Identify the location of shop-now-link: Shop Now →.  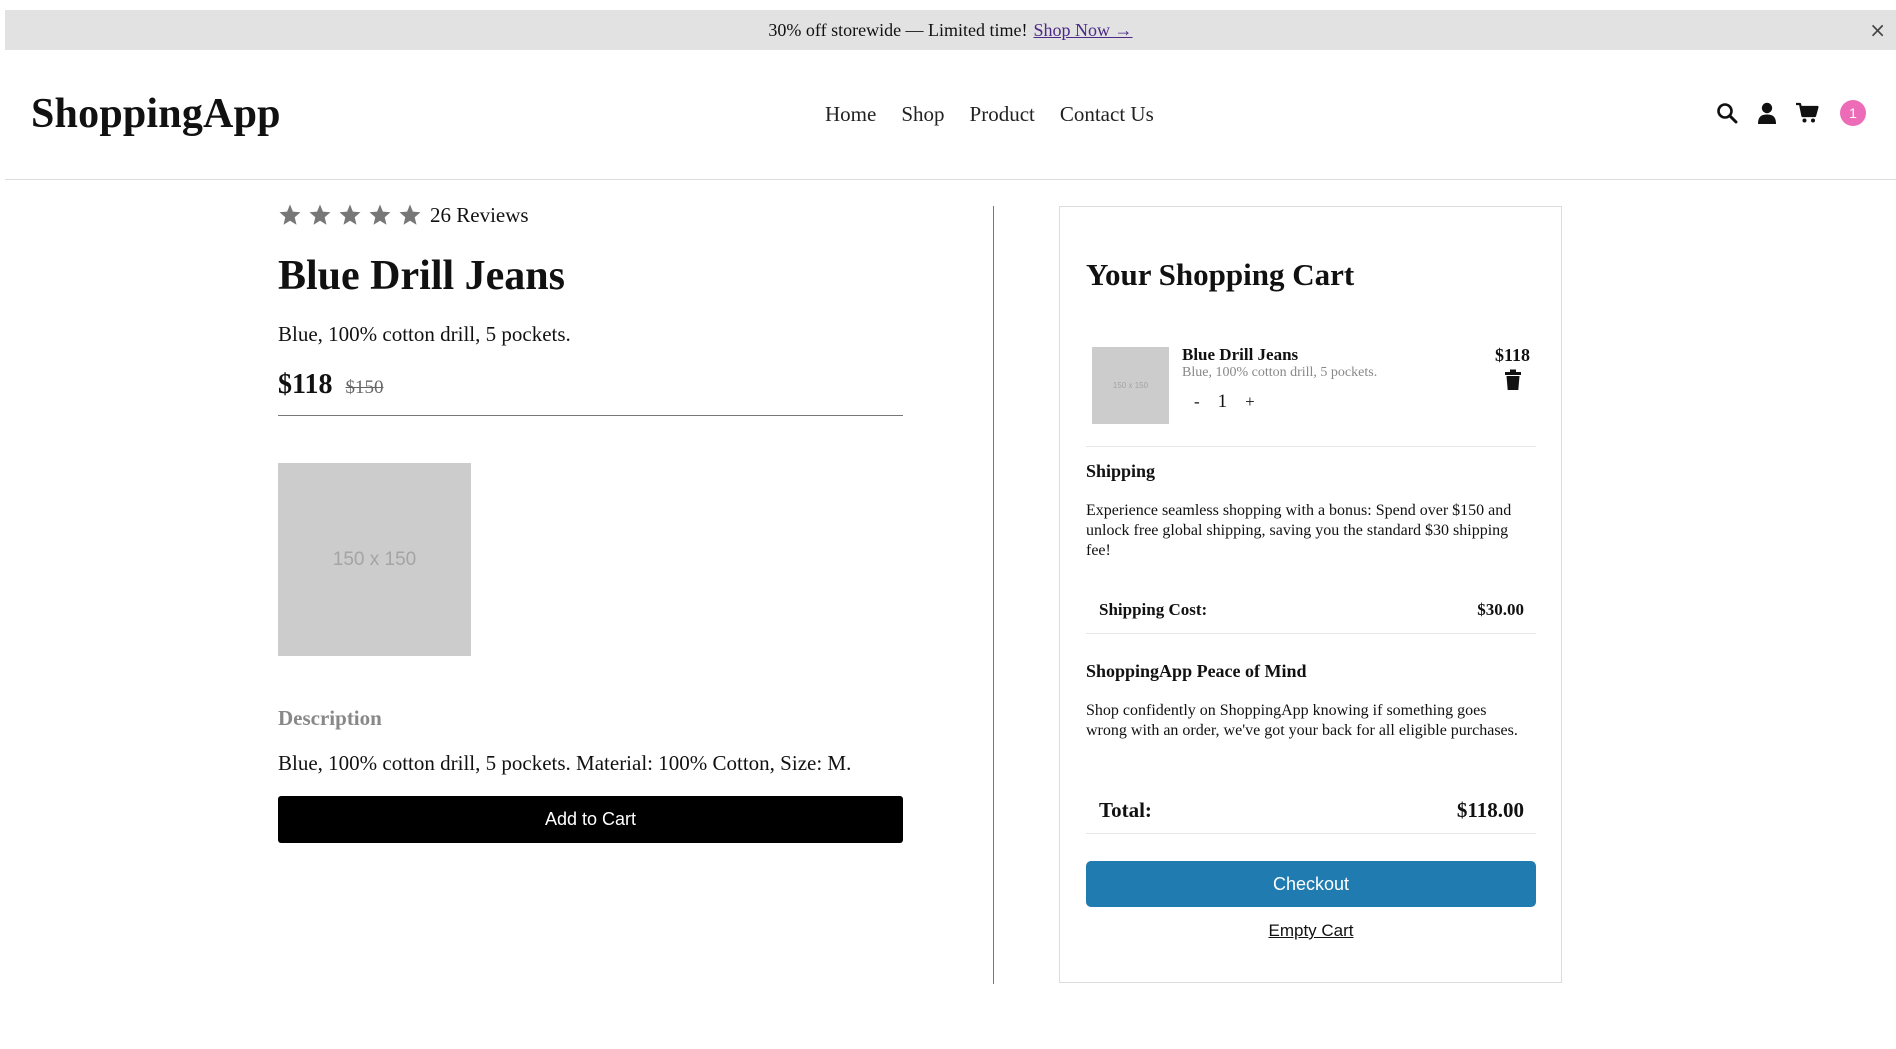
(1083, 30).